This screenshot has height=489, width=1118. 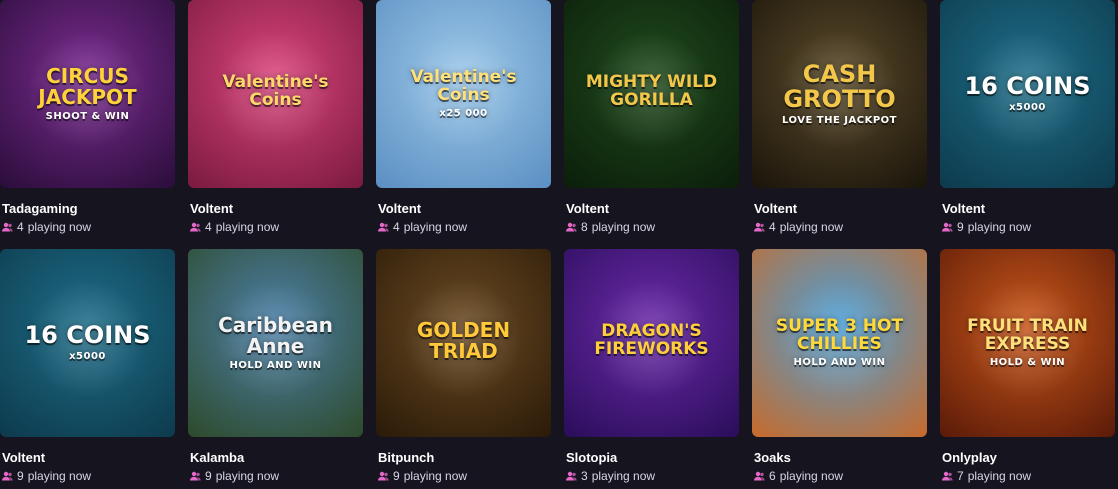 What do you see at coordinates (275, 335) in the screenshot?
I see `game-title-text: Caribbean Anne` at bounding box center [275, 335].